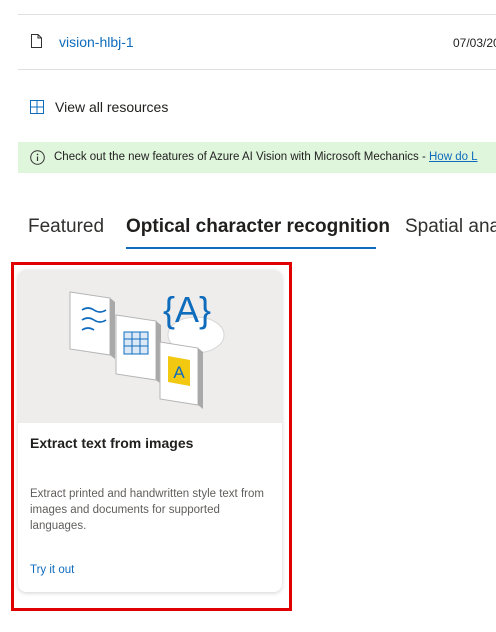 The height and width of the screenshot is (632, 496). What do you see at coordinates (450, 227) in the screenshot?
I see `tab-spatial-analysis: Spatial ana` at bounding box center [450, 227].